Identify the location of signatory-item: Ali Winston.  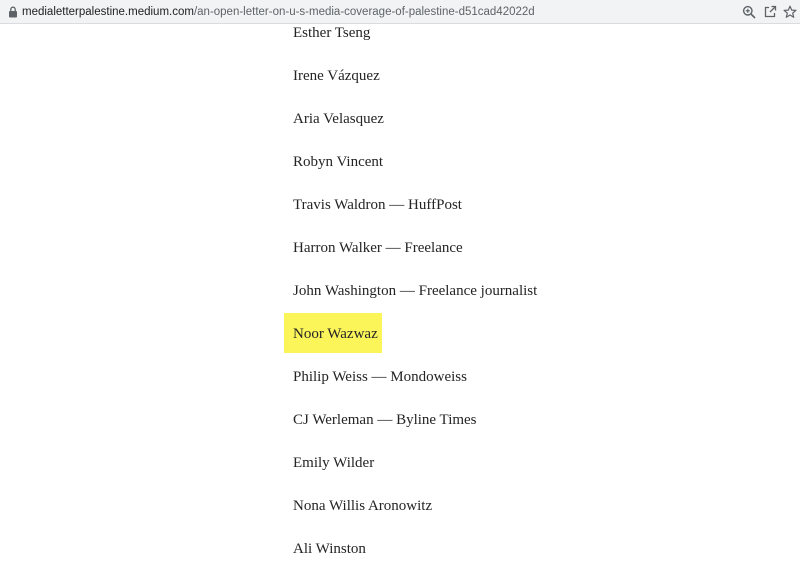
(329, 549).